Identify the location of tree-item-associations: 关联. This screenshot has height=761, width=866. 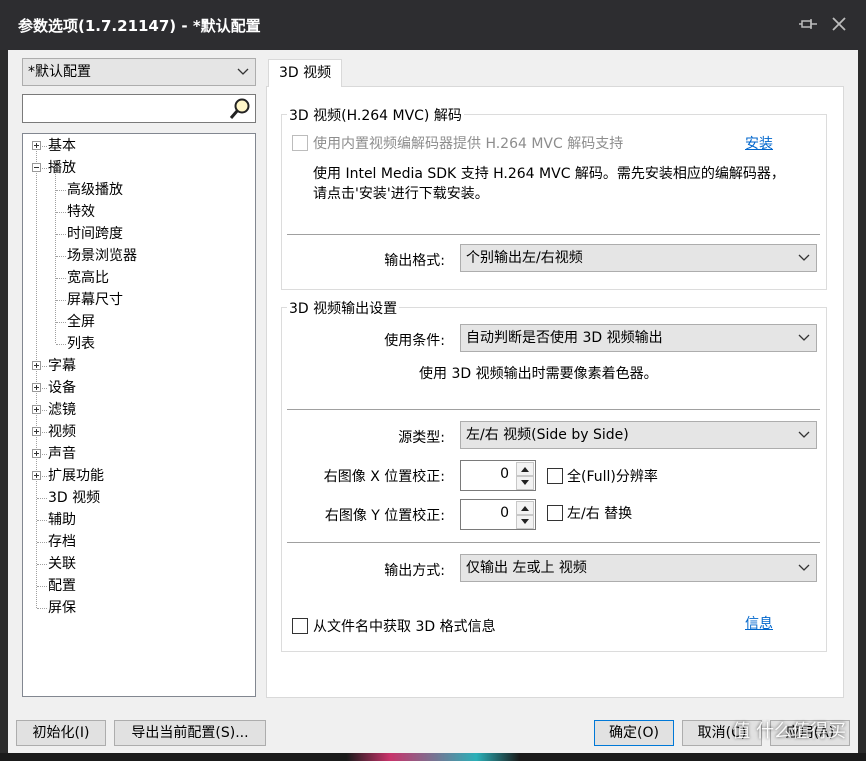
(62, 564).